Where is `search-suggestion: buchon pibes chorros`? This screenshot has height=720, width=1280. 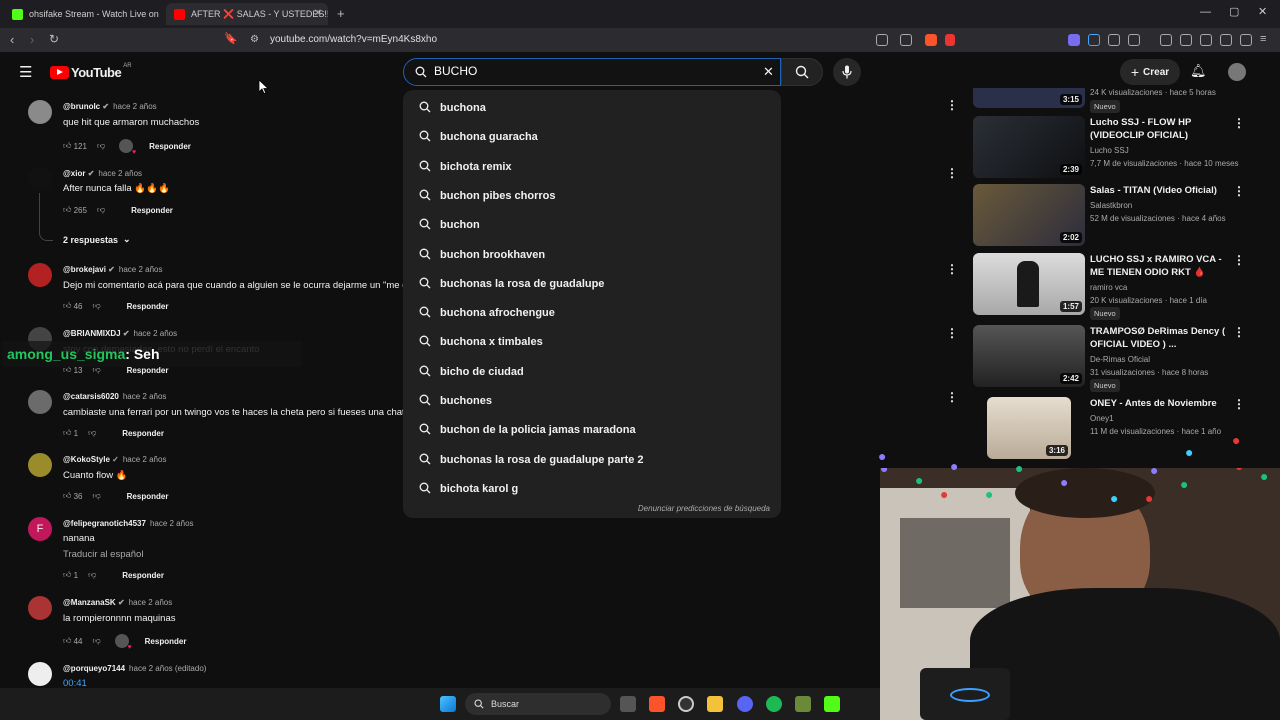 search-suggestion: buchon pibes chorros is located at coordinates (592, 195).